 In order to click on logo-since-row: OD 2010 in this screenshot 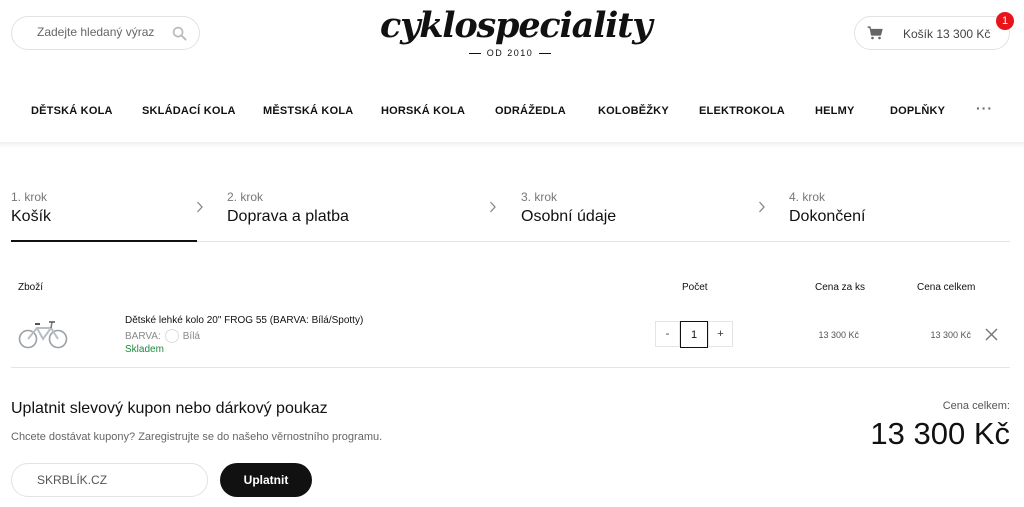, I will do `click(510, 53)`.